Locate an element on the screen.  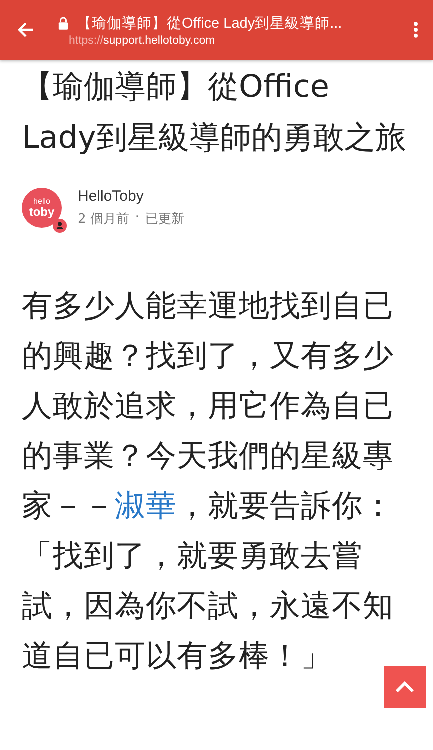
lock-icon is located at coordinates (63, 23).